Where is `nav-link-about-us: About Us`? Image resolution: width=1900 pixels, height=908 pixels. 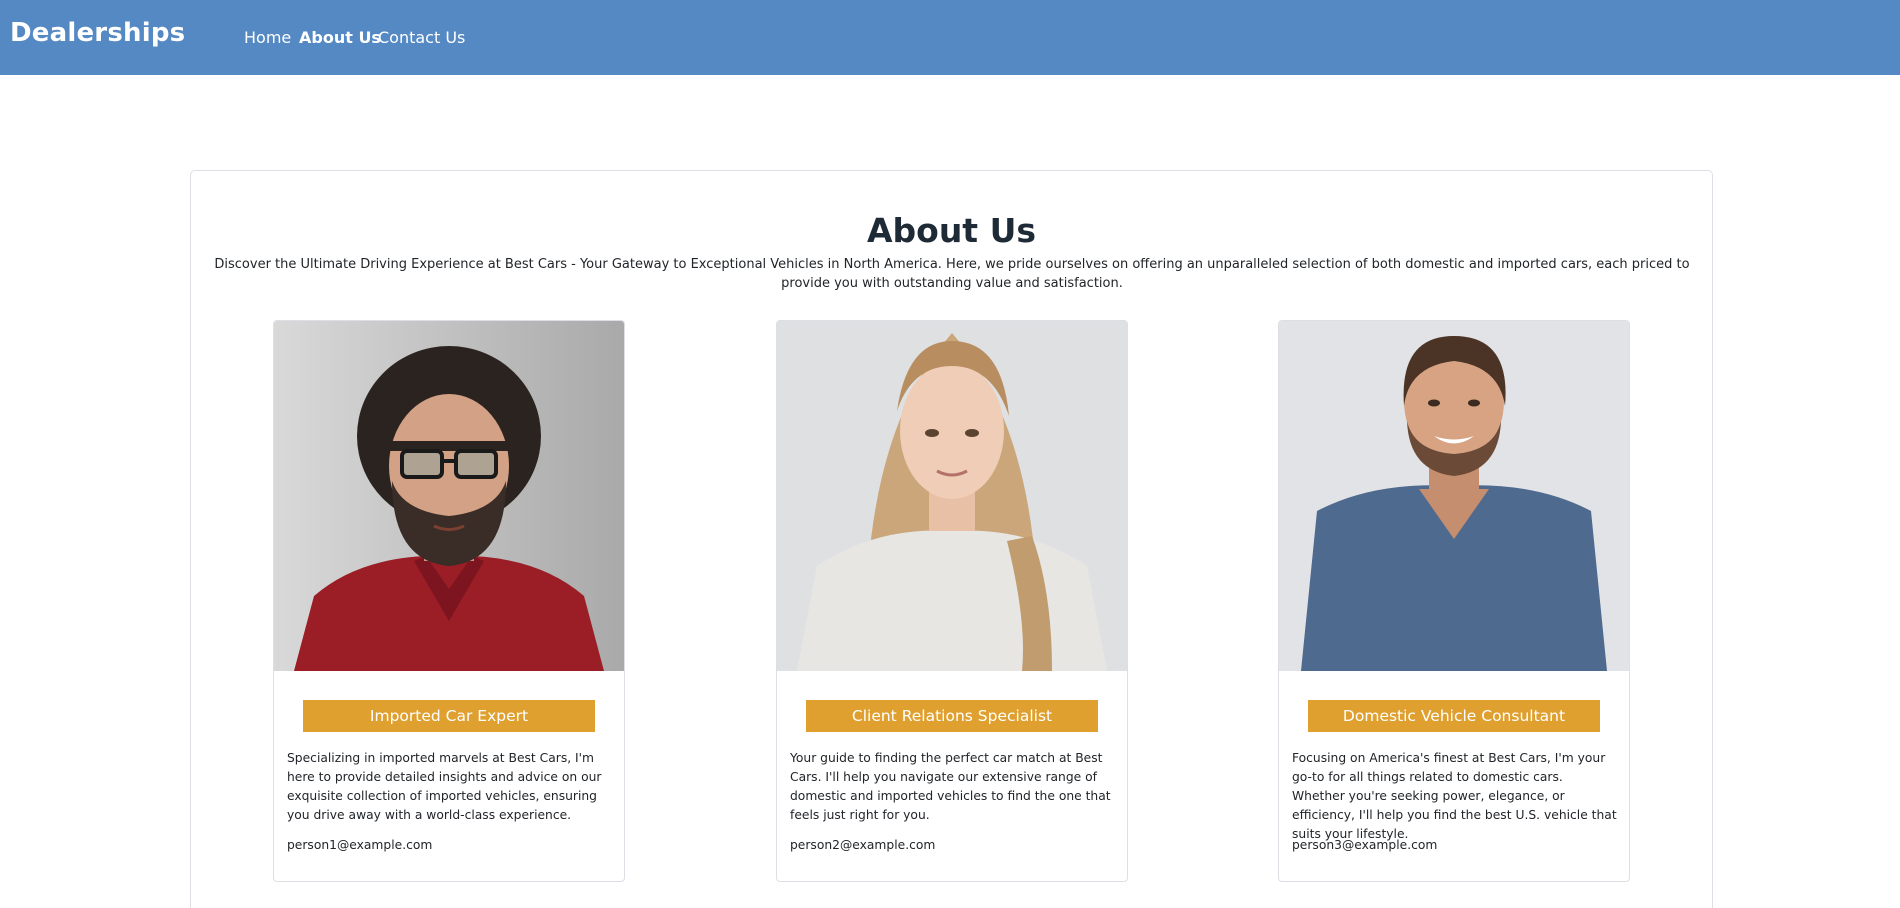
nav-link-about-us: About Us is located at coordinates (340, 37).